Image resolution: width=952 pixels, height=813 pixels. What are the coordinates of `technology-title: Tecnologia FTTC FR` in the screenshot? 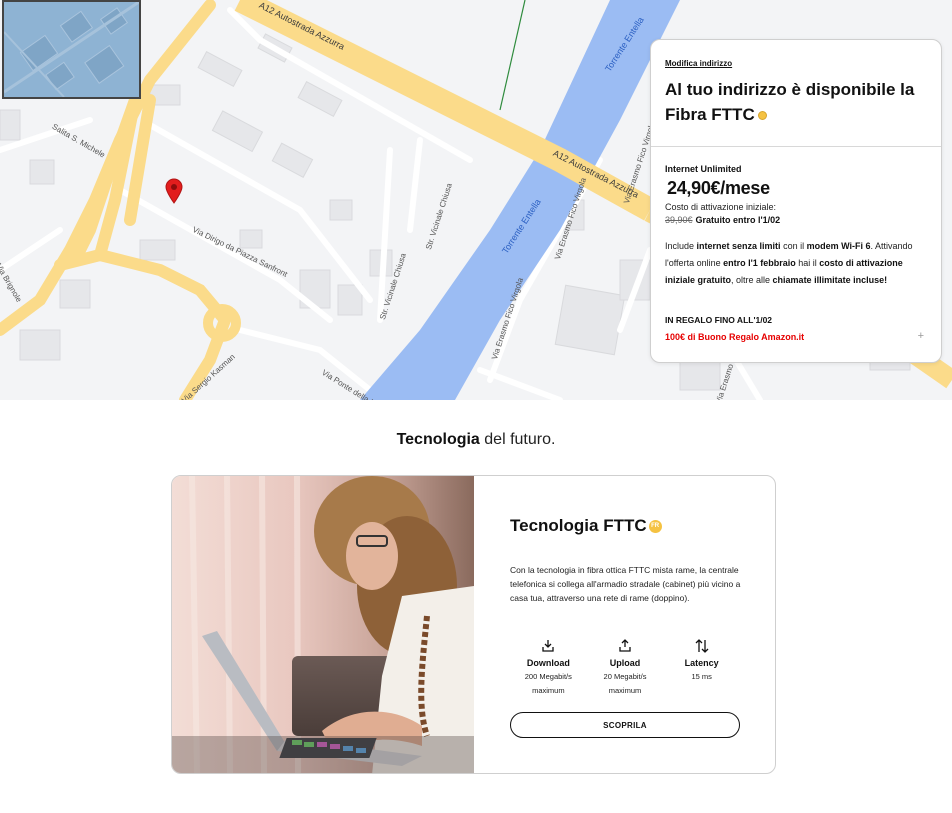 It's located at (586, 526).